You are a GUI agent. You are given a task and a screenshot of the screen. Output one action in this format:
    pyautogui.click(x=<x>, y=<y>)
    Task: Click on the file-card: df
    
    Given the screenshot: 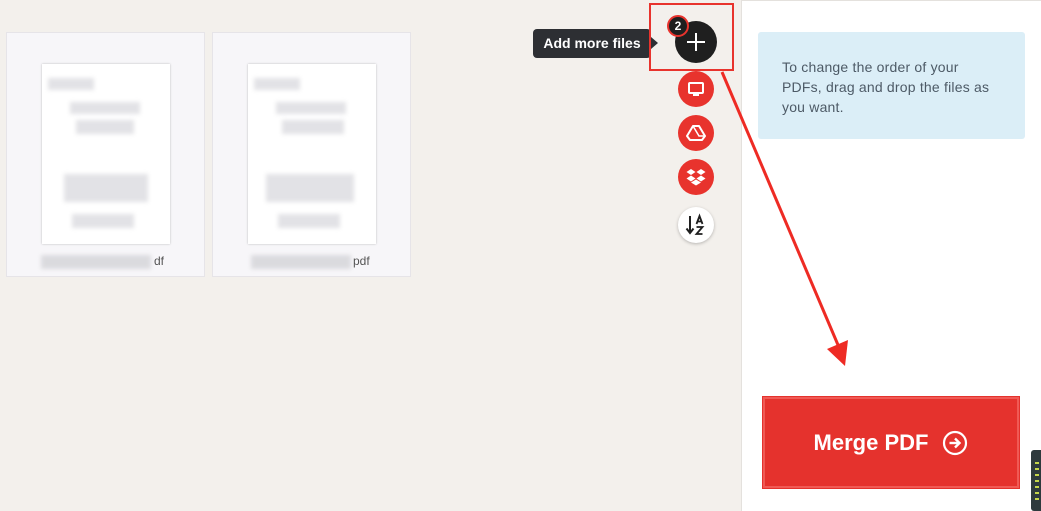 What is the action you would take?
    pyautogui.click(x=105, y=154)
    